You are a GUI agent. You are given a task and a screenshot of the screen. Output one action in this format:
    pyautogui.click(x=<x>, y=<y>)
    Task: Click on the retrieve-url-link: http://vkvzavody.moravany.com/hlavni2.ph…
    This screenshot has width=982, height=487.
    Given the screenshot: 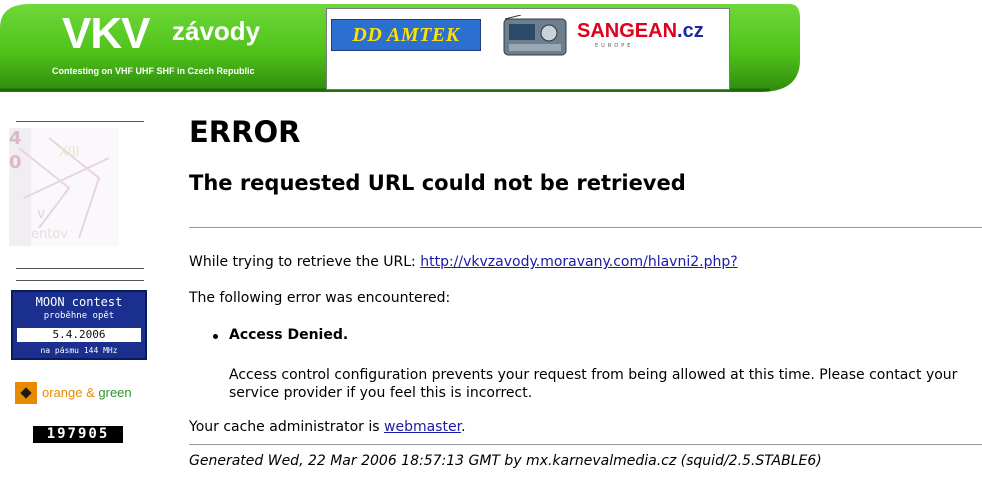 What is the action you would take?
    pyautogui.click(x=578, y=262)
    